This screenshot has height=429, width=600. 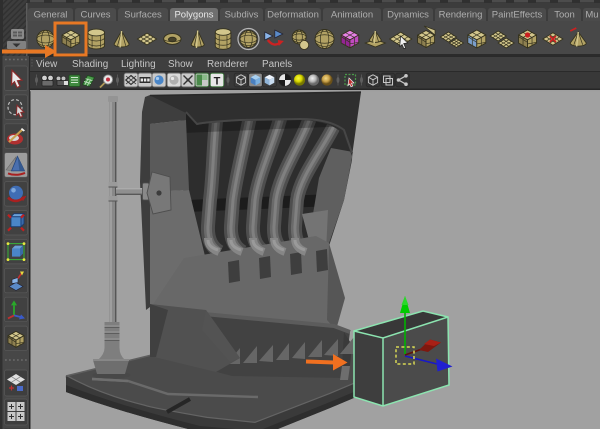 I want to click on svg-text: Panels, so click(x=277, y=64).